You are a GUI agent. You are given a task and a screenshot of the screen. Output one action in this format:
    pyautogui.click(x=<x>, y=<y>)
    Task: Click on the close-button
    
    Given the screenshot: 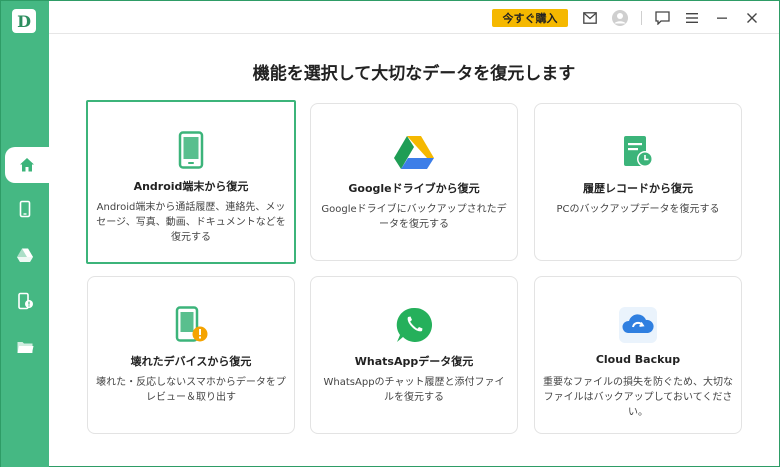 What is the action you would take?
    pyautogui.click(x=752, y=18)
    